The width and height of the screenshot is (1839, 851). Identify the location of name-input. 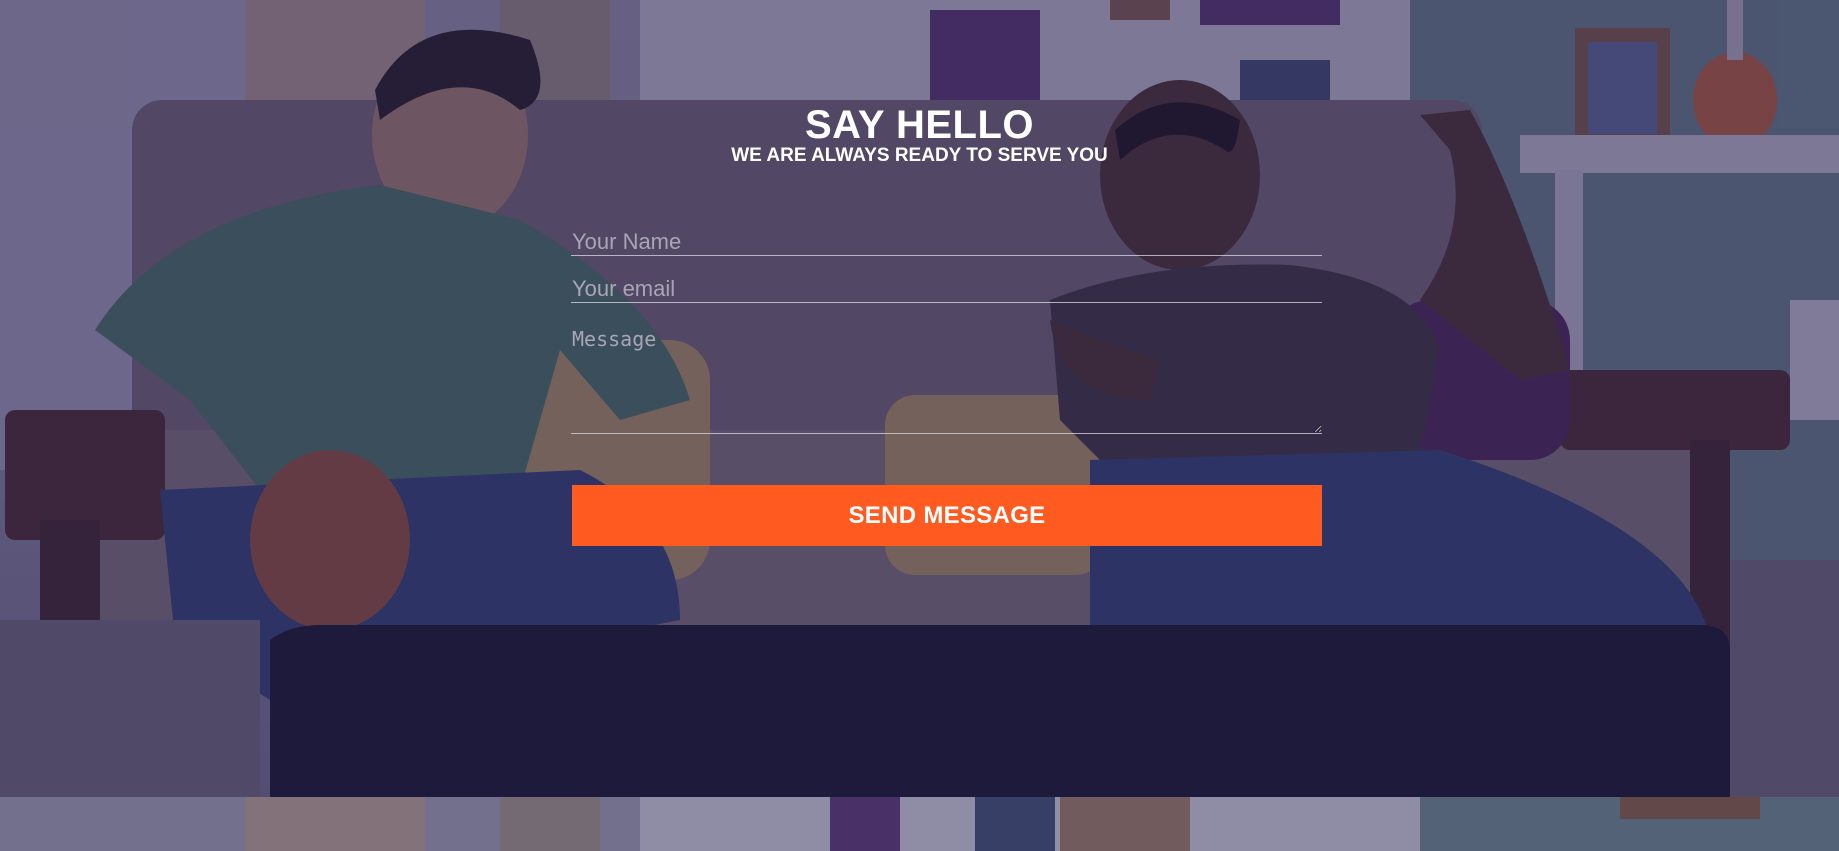
(946, 242).